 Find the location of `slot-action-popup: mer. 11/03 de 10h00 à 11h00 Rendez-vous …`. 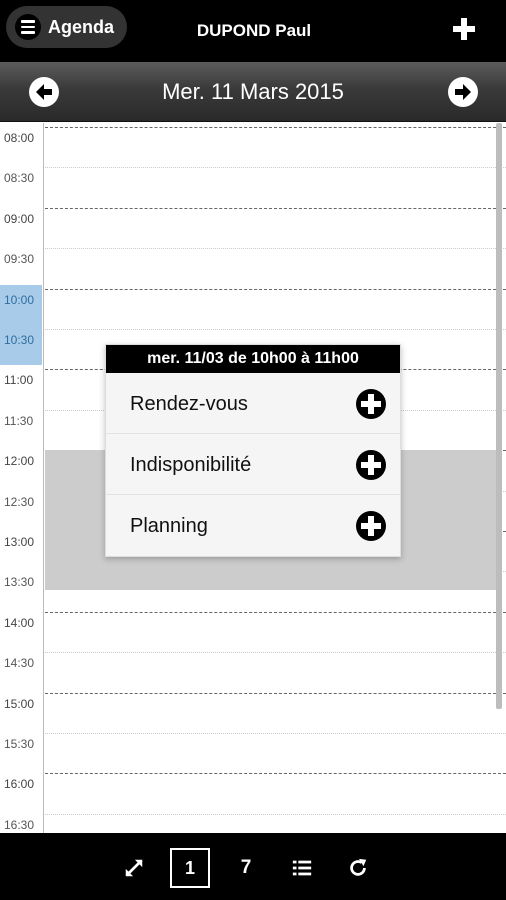

slot-action-popup: mer. 11/03 de 10h00 à 11h00 Rendez-vous … is located at coordinates (253, 450).